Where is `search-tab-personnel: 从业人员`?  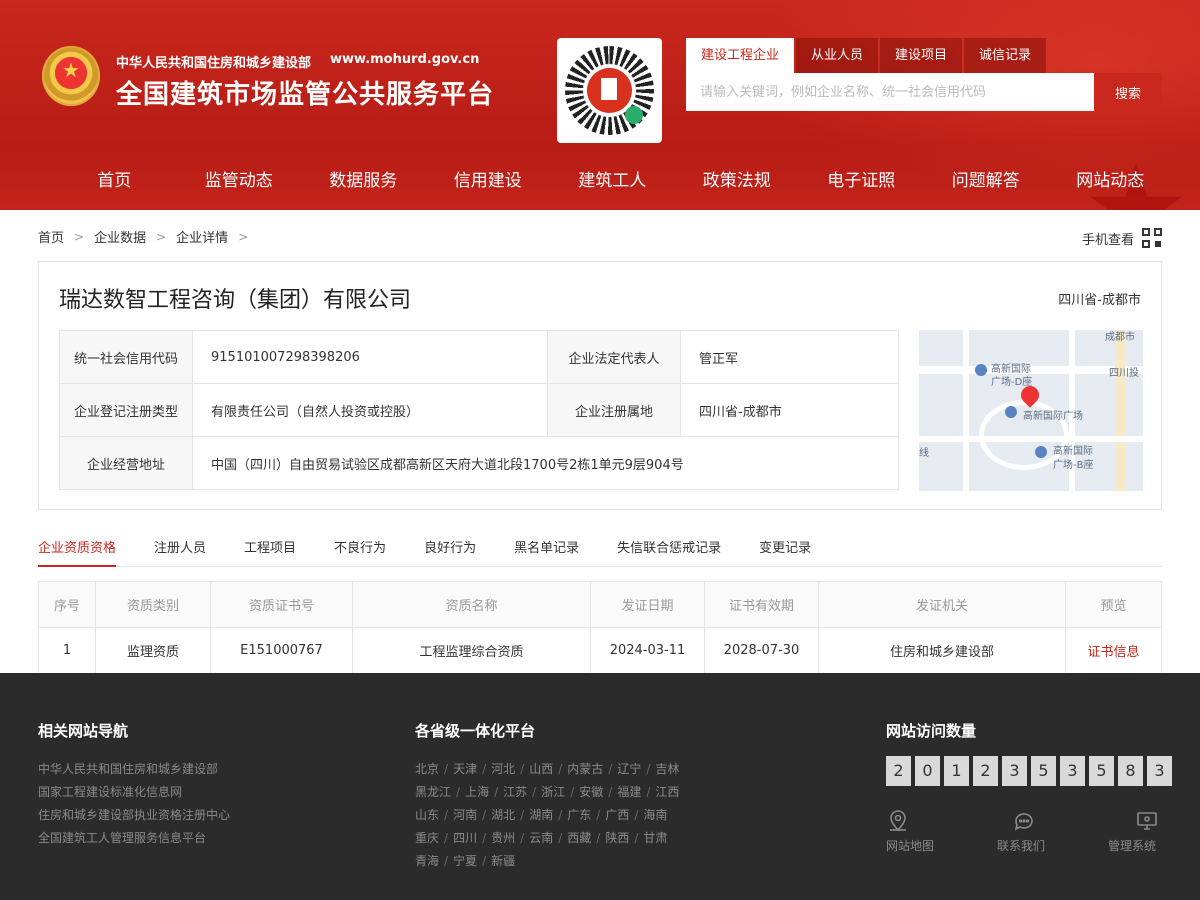 search-tab-personnel: 从业人员 is located at coordinates (837, 55).